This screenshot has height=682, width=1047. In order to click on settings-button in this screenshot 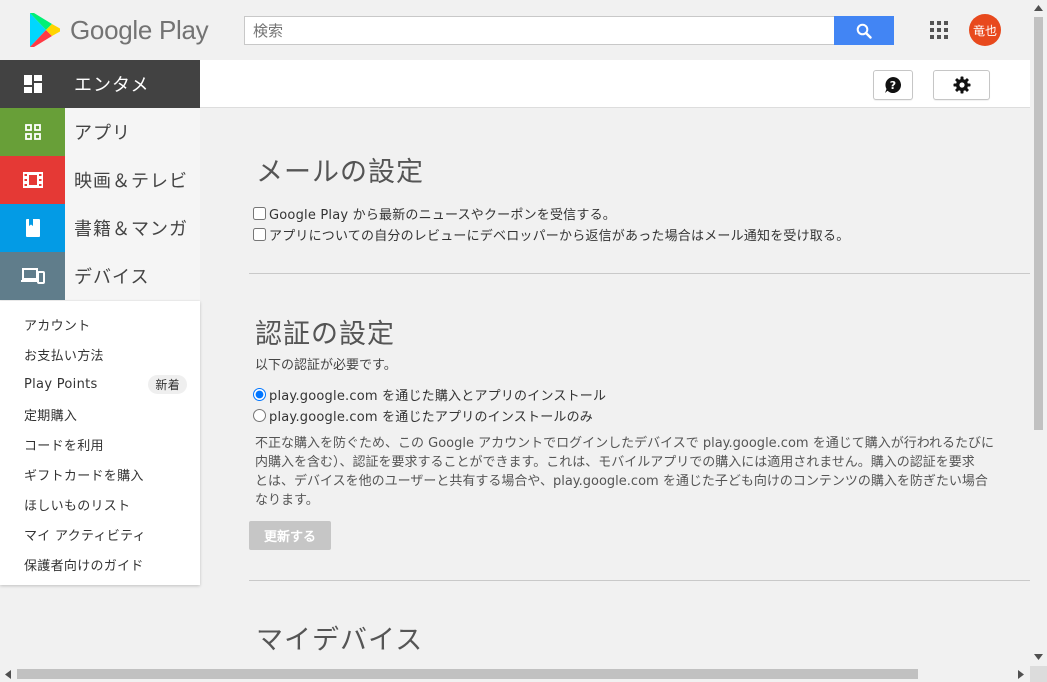, I will do `click(961, 85)`.